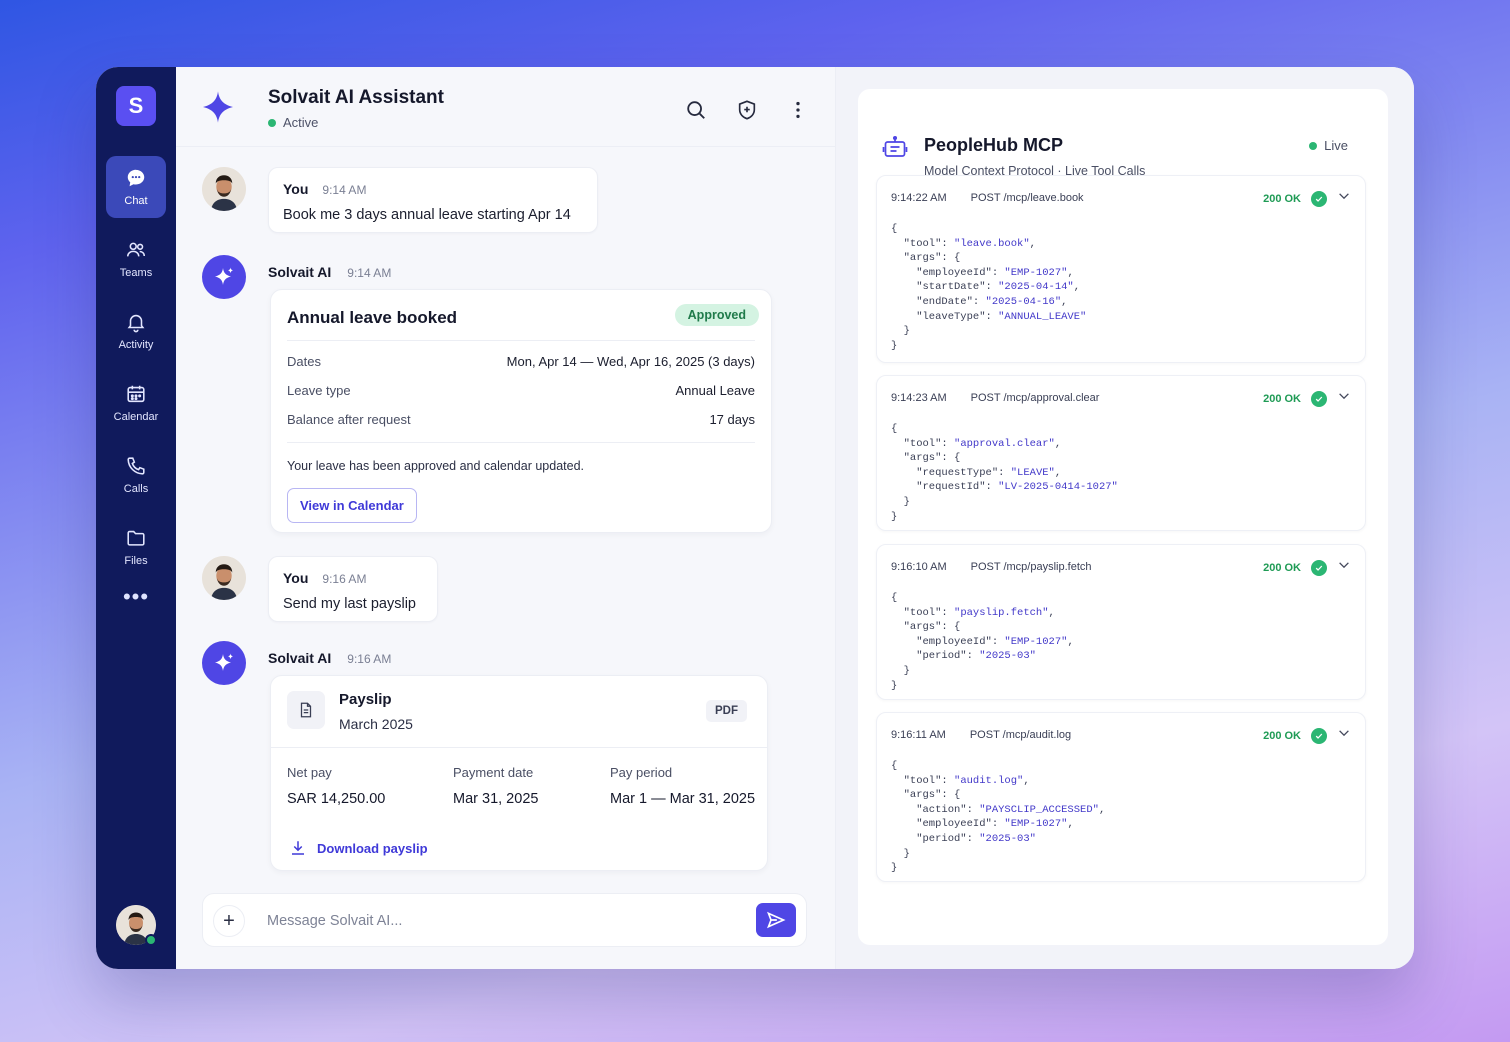 This screenshot has height=1042, width=1510. What do you see at coordinates (1020, 735) in the screenshot?
I see `tool-call-endpoint: POST /mcp/audit.log` at bounding box center [1020, 735].